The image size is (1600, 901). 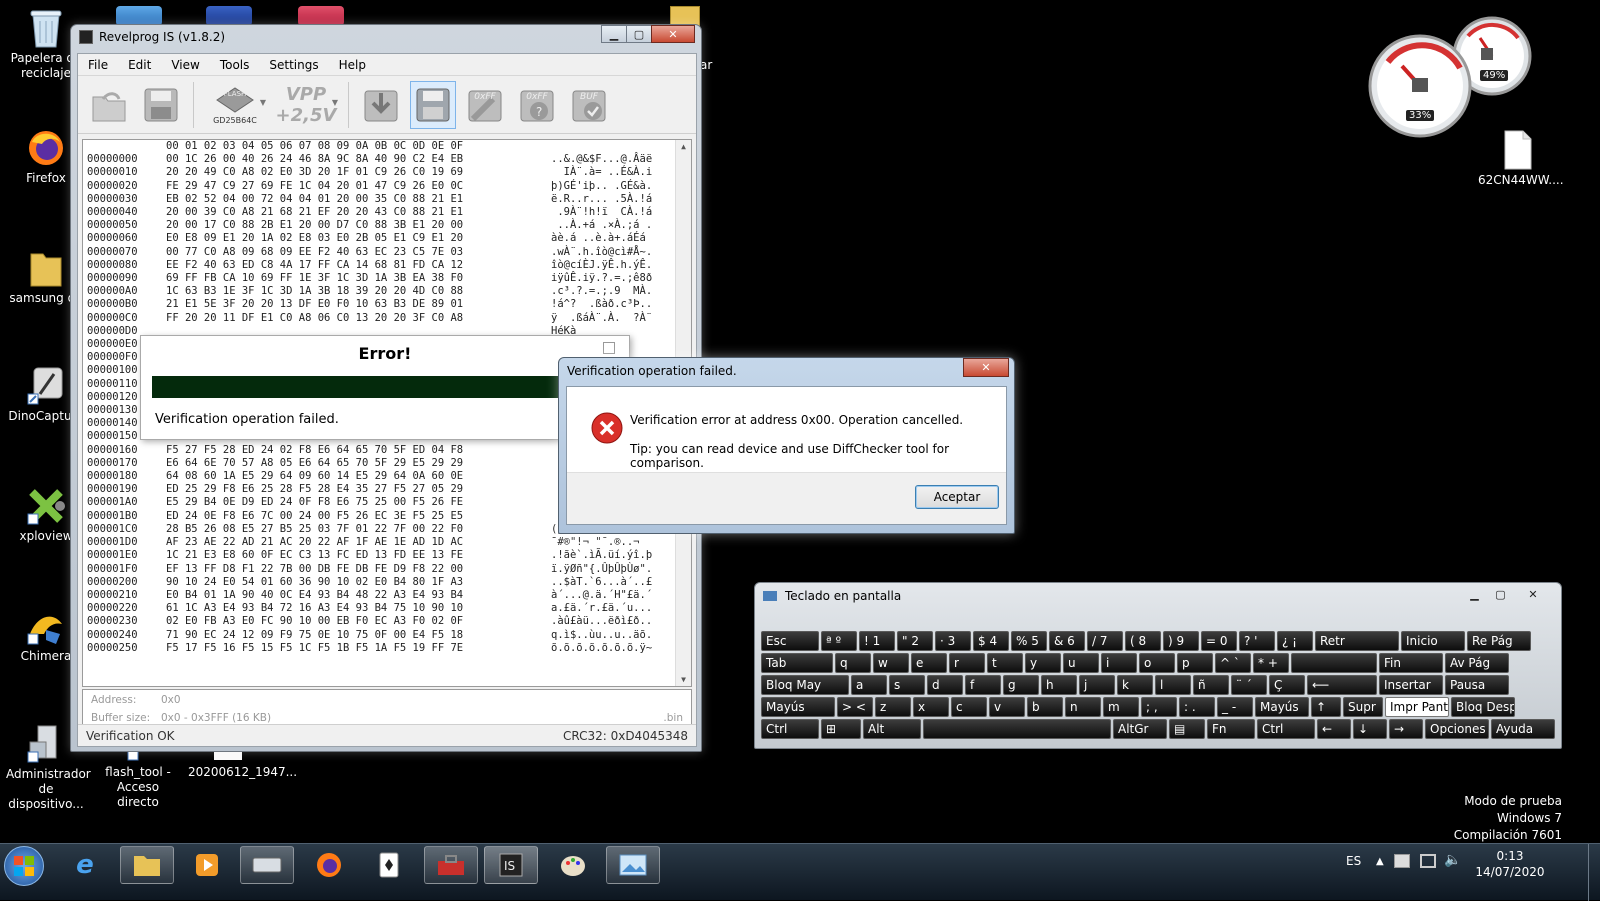 What do you see at coordinates (1029, 641) in the screenshot?
I see `keyboard-key: % 5` at bounding box center [1029, 641].